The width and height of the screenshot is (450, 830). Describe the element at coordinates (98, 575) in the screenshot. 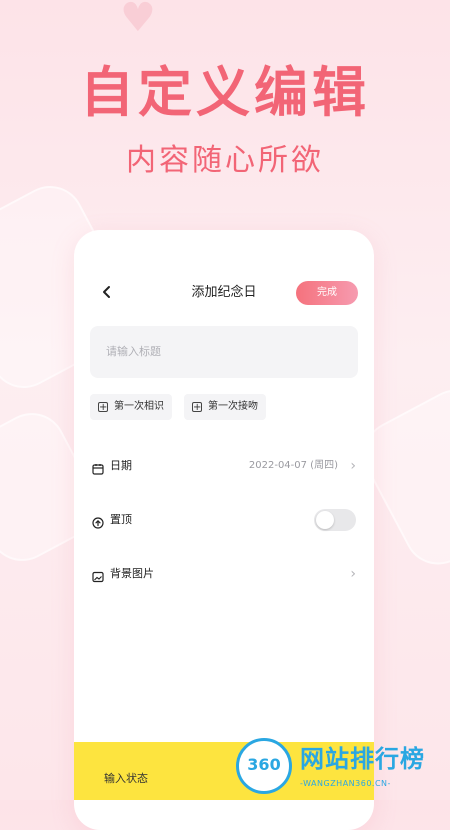

I see `image-icon` at that location.